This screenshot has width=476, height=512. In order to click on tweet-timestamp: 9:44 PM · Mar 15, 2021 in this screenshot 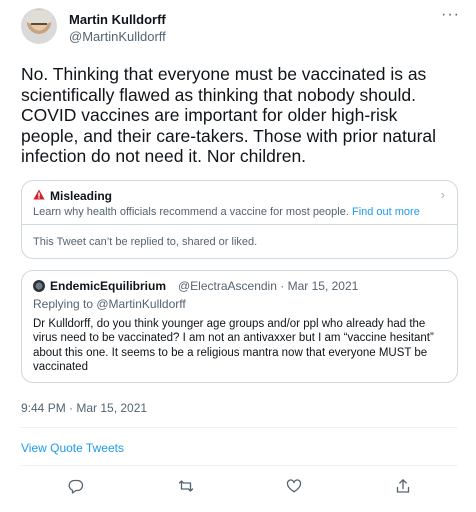, I will do `click(84, 408)`.